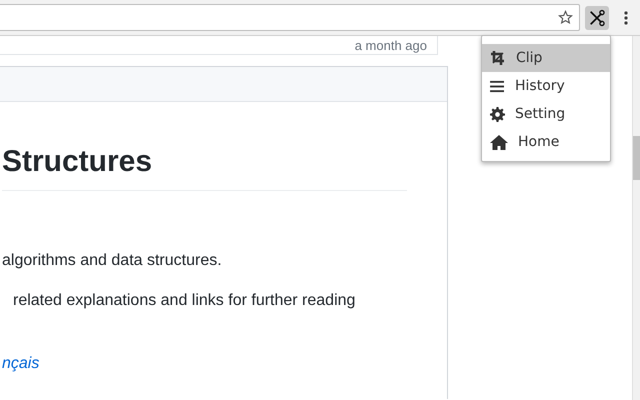 The height and width of the screenshot is (400, 640). What do you see at coordinates (597, 18) in the screenshot?
I see `scissors-button` at bounding box center [597, 18].